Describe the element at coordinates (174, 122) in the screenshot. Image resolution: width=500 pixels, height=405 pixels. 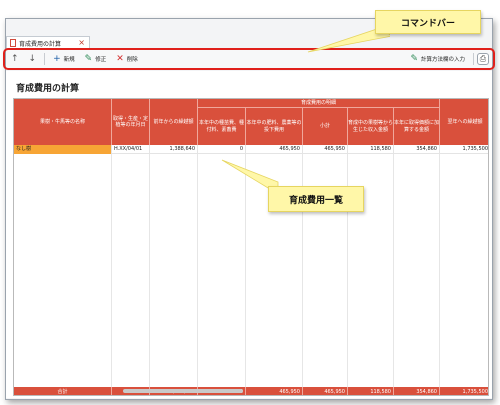
I see `header-prev-total: 前年からの繰越額` at that location.